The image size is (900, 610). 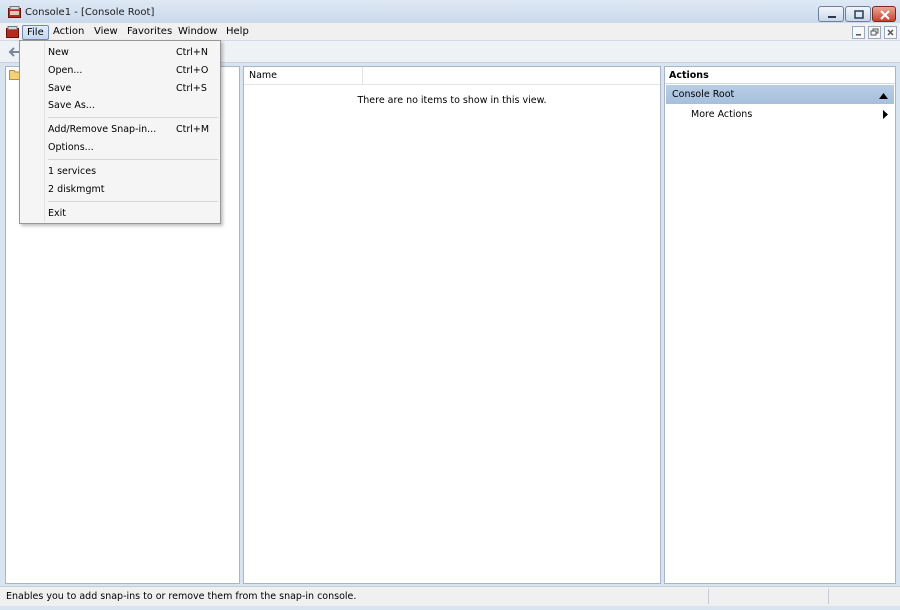 What do you see at coordinates (884, 14) in the screenshot?
I see `close-button` at bounding box center [884, 14].